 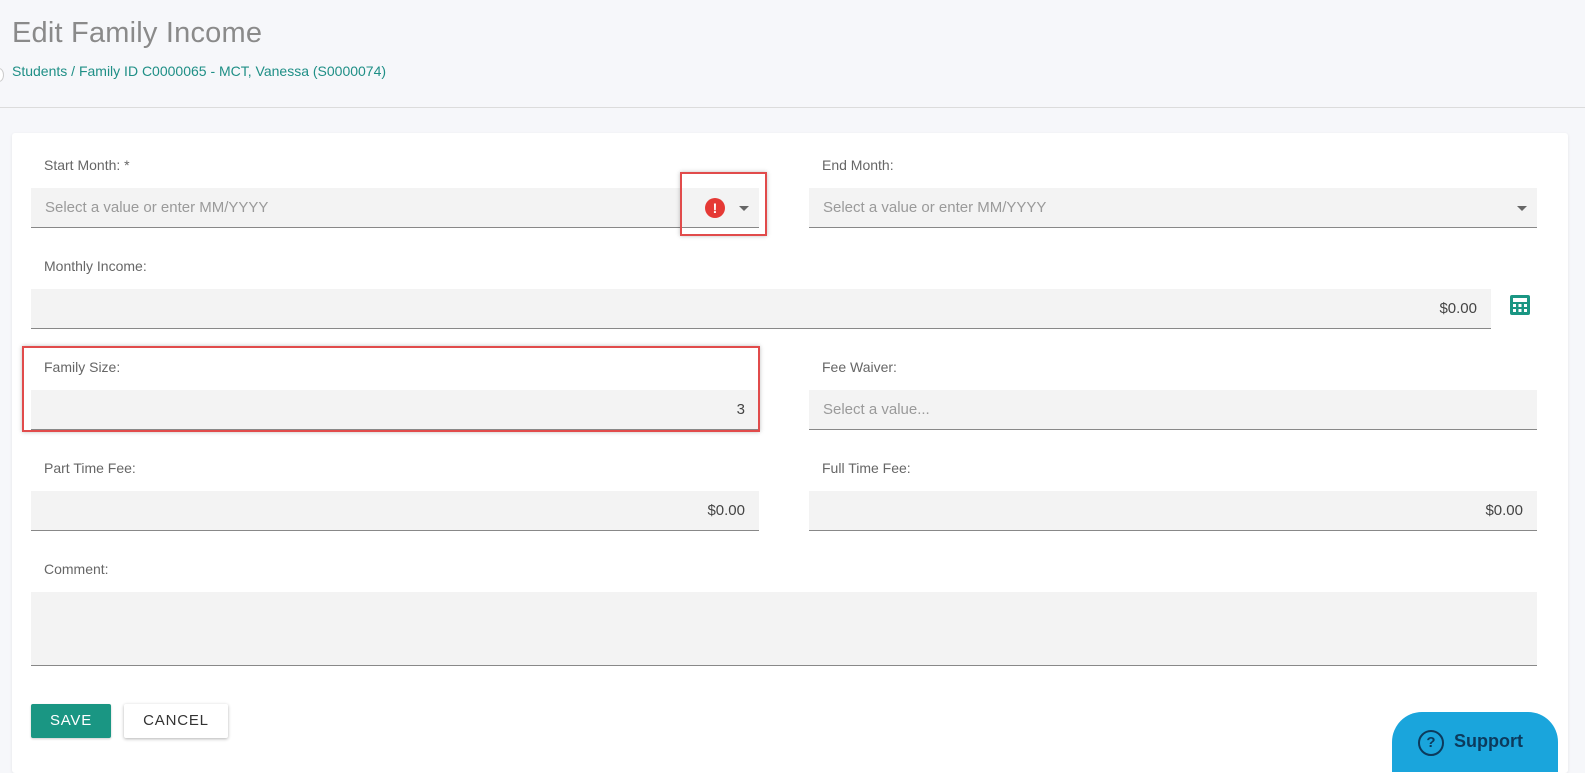 I want to click on full-time-fee-label: Full Time Fee:, so click(x=866, y=468).